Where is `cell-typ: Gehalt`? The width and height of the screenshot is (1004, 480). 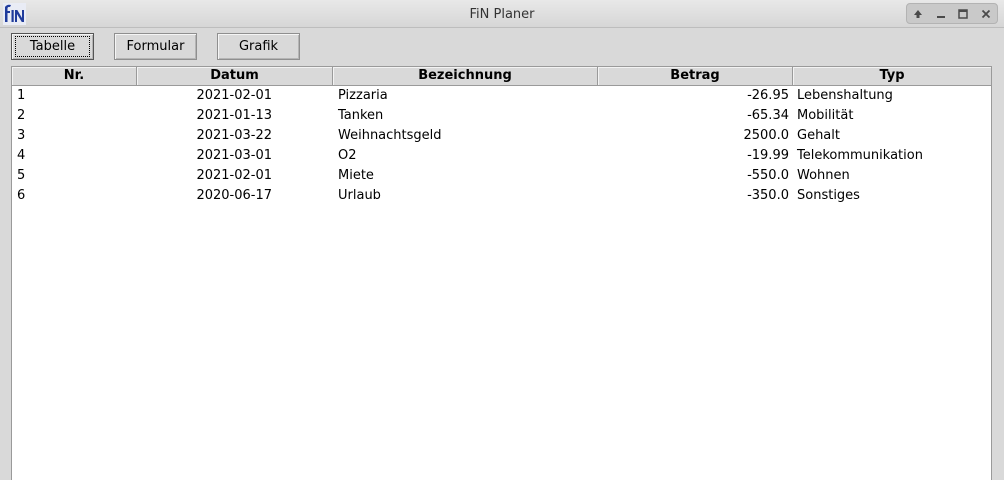
cell-typ: Gehalt is located at coordinates (818, 135).